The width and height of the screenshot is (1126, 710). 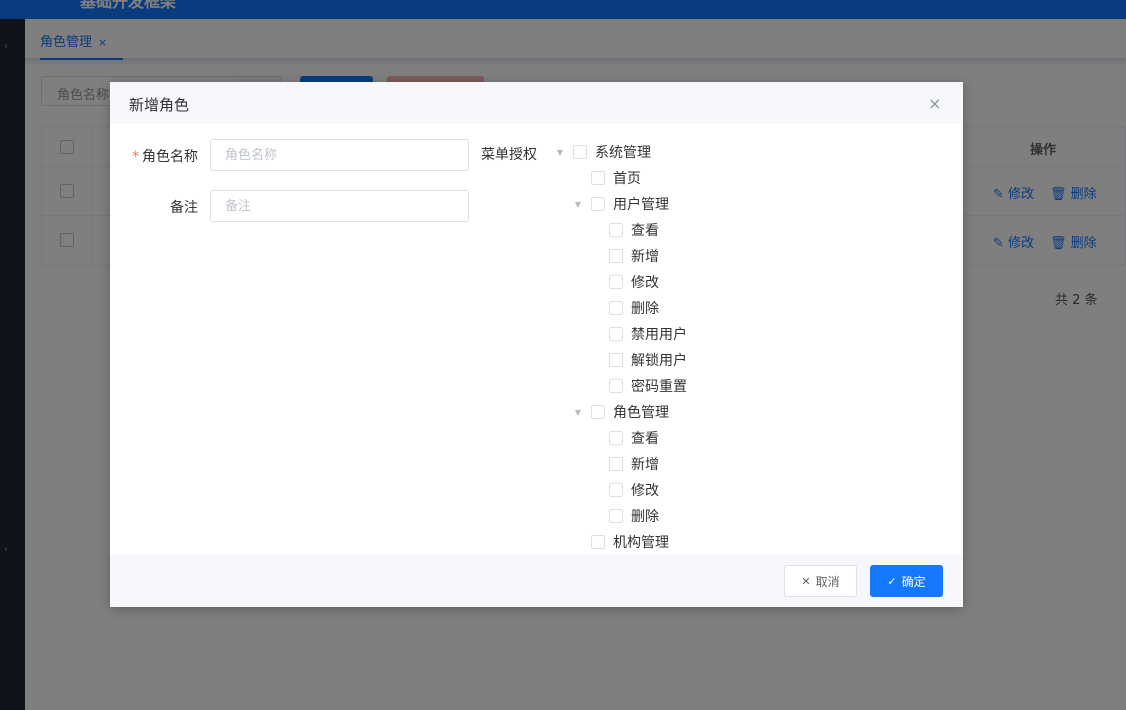 I want to click on tree-node-label: 机构管理, so click(x=641, y=543).